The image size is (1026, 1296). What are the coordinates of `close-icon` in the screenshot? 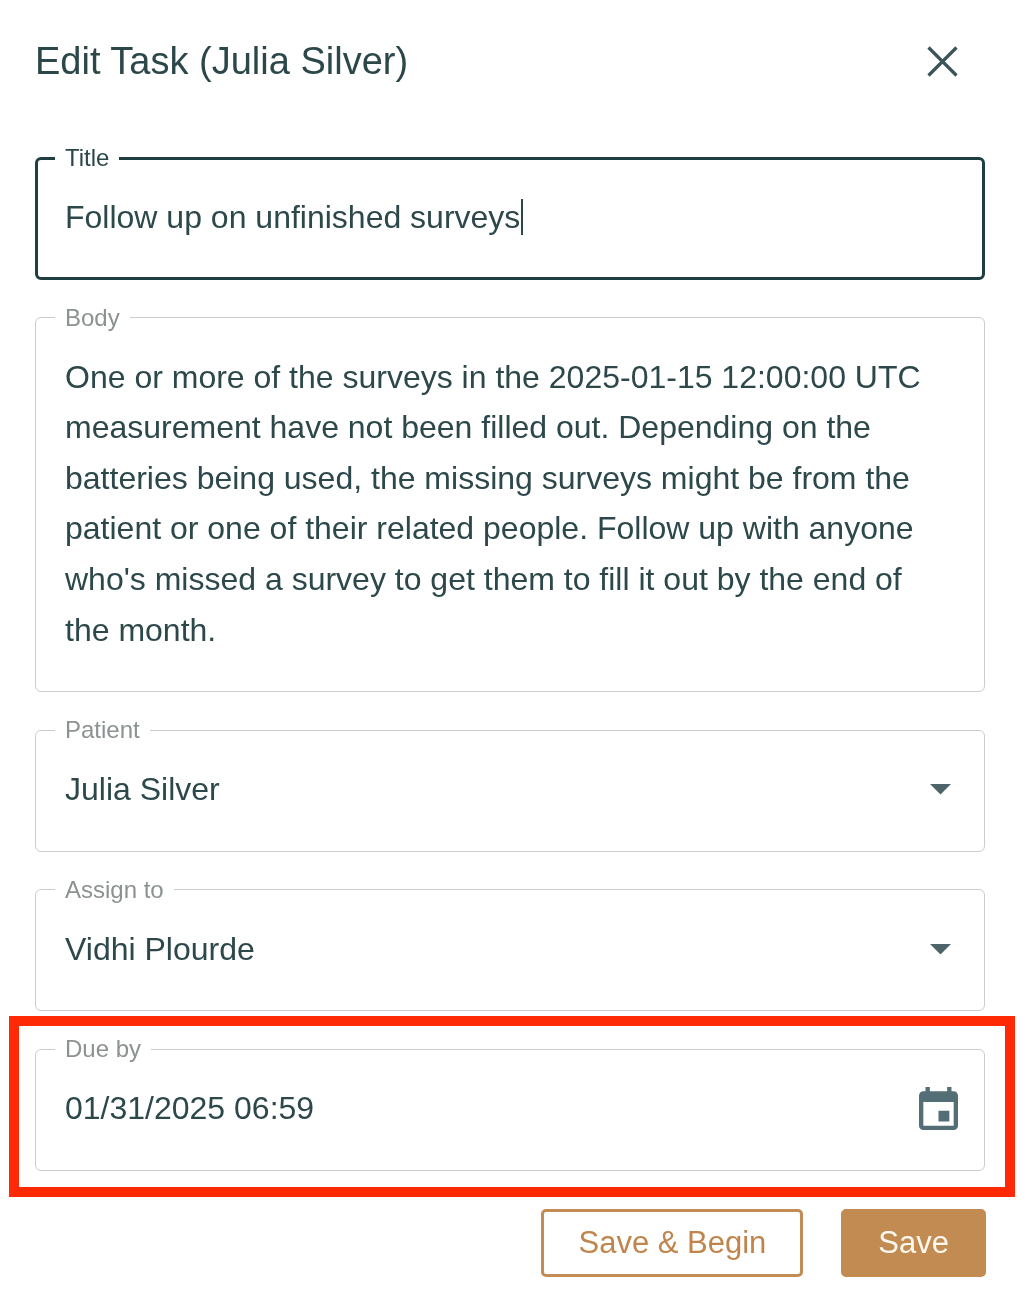 It's located at (942, 61).